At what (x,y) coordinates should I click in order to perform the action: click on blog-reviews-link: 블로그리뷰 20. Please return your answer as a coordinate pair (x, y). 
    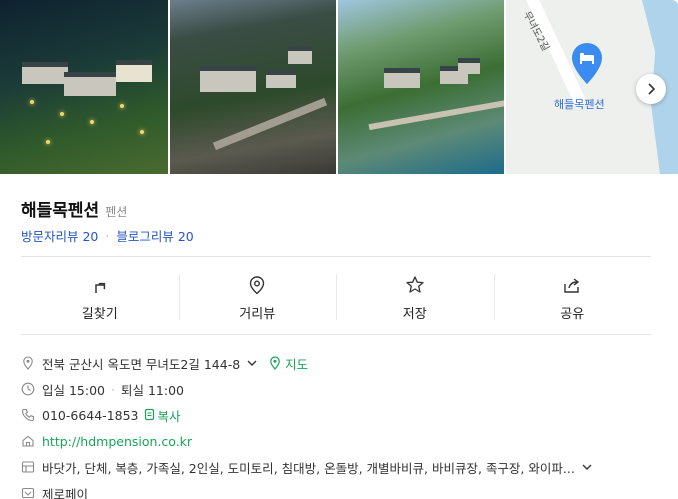
    Looking at the image, I should click on (154, 235).